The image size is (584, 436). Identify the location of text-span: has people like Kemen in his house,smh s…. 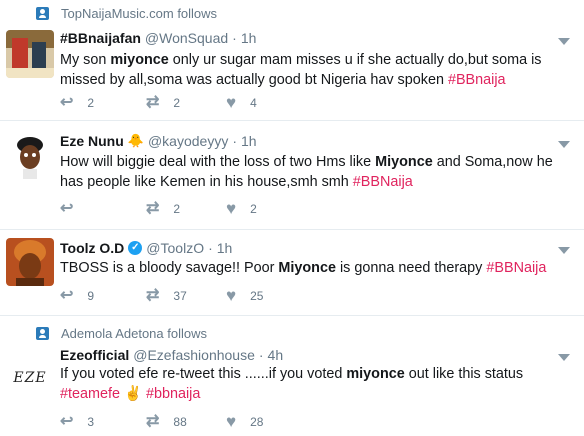
(206, 182).